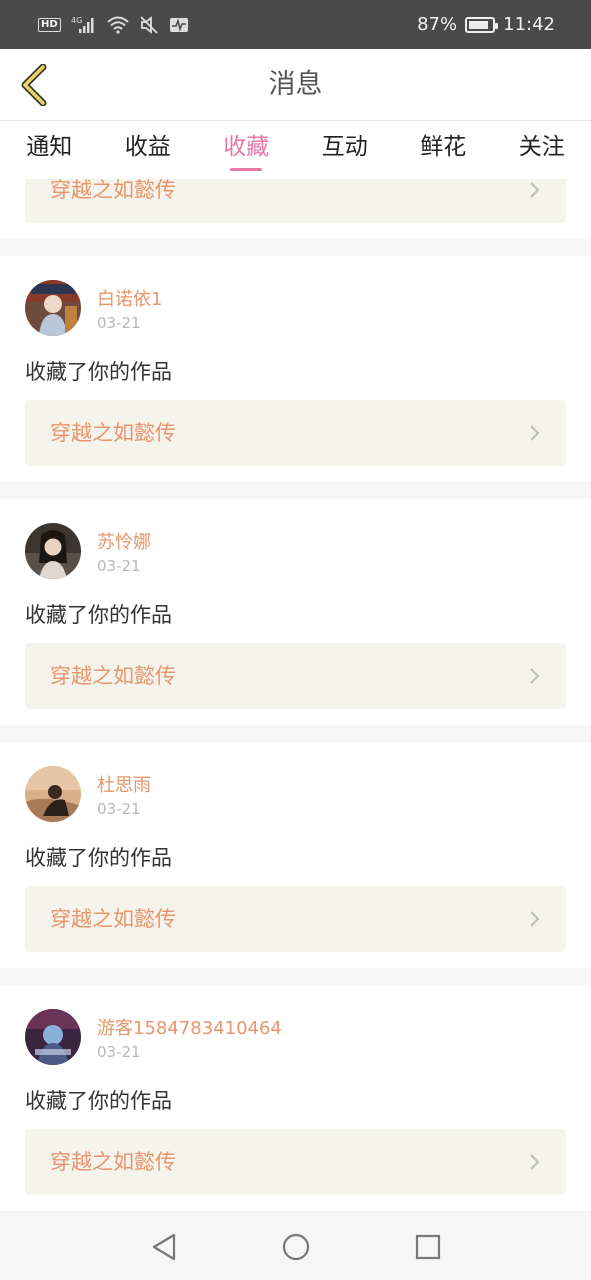 Image resolution: width=591 pixels, height=1280 pixels. Describe the element at coordinates (344, 147) in the screenshot. I see `tab-label: 互动` at that location.